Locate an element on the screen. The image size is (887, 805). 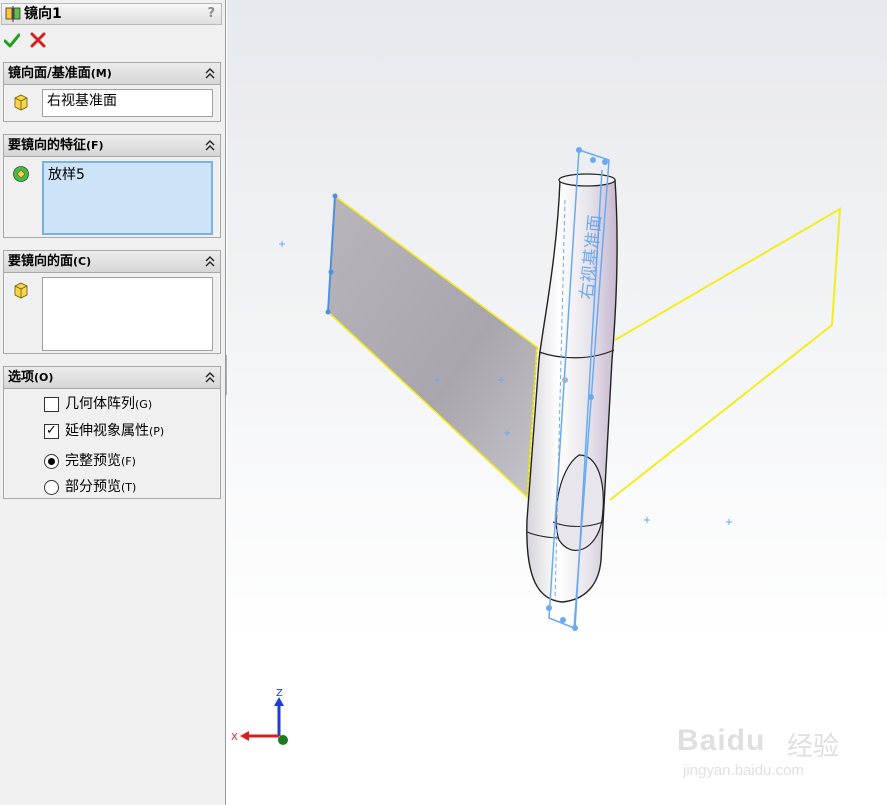
plane-selection-icon is located at coordinates (21, 102).